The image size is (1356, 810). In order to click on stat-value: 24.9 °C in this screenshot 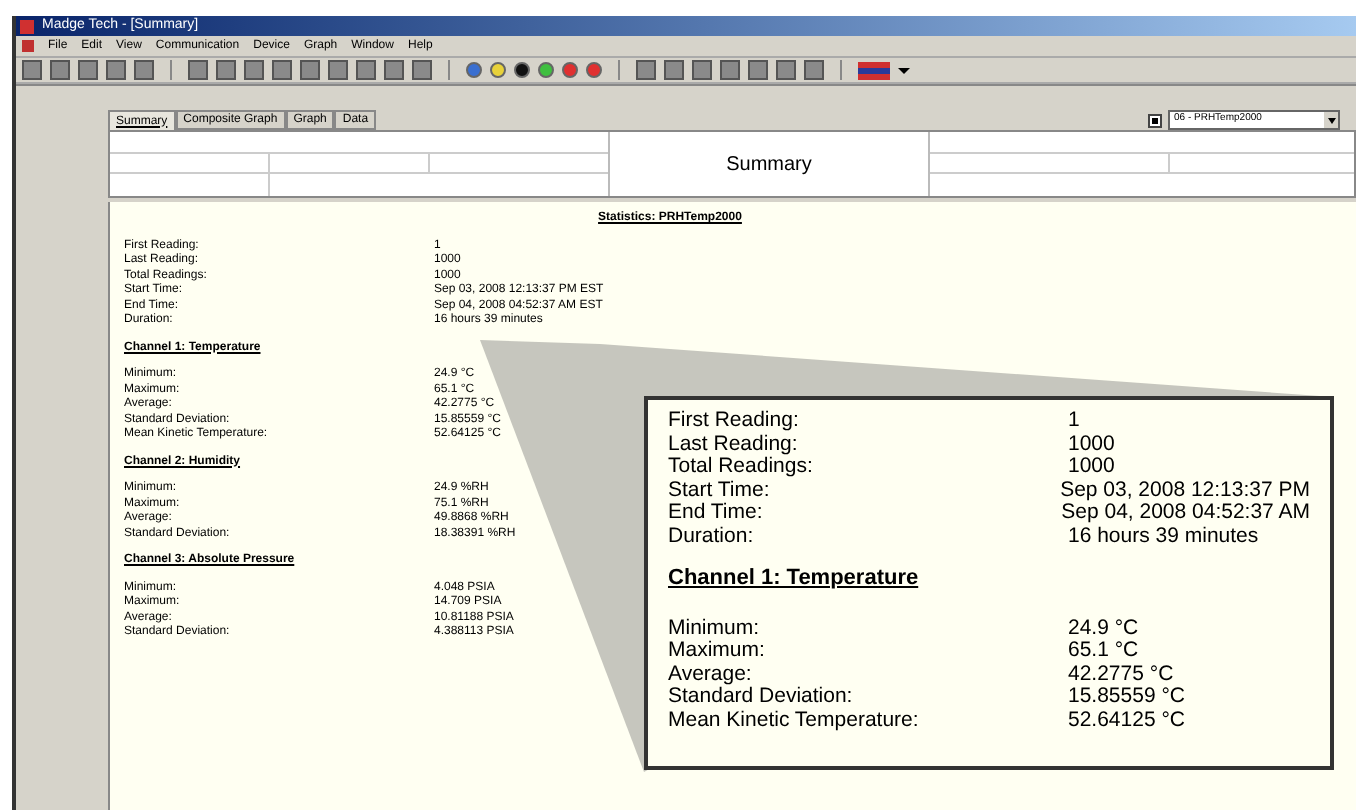, I will do `click(1103, 628)`.